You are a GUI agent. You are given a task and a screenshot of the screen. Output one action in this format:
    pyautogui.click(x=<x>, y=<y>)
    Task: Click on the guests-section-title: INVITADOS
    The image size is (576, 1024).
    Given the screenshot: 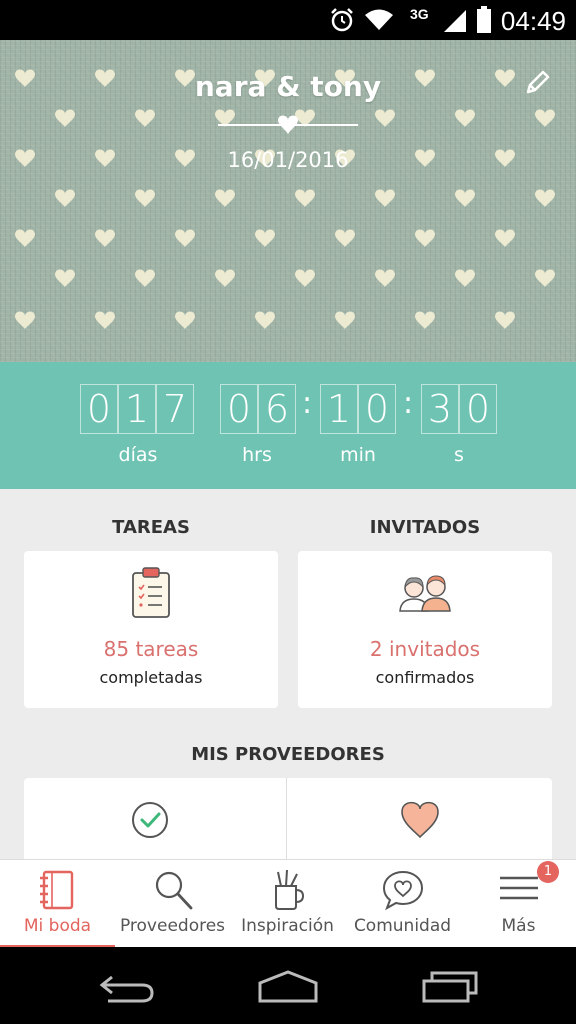 What is the action you would take?
    pyautogui.click(x=425, y=527)
    